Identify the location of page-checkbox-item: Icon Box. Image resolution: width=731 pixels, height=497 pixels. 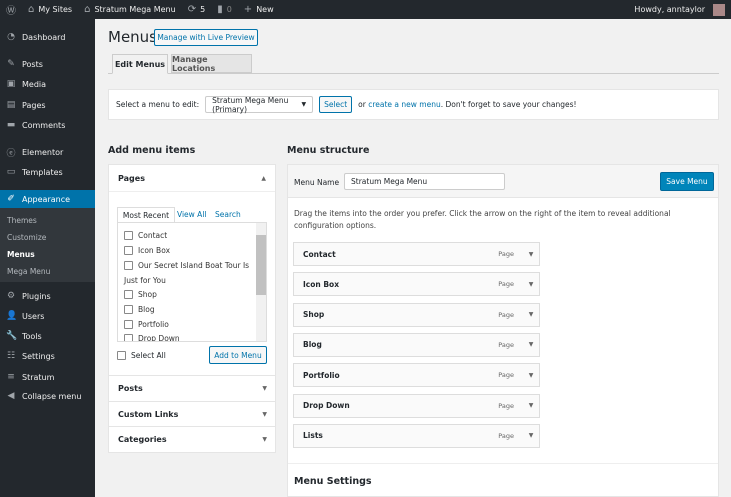
(147, 250).